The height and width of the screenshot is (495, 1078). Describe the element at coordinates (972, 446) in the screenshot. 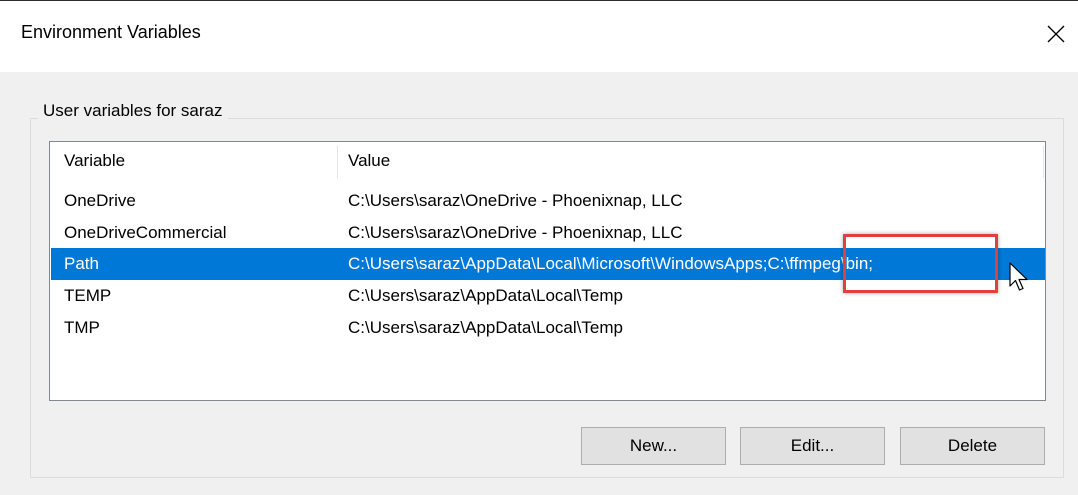

I see `delete-button: Delete` at that location.